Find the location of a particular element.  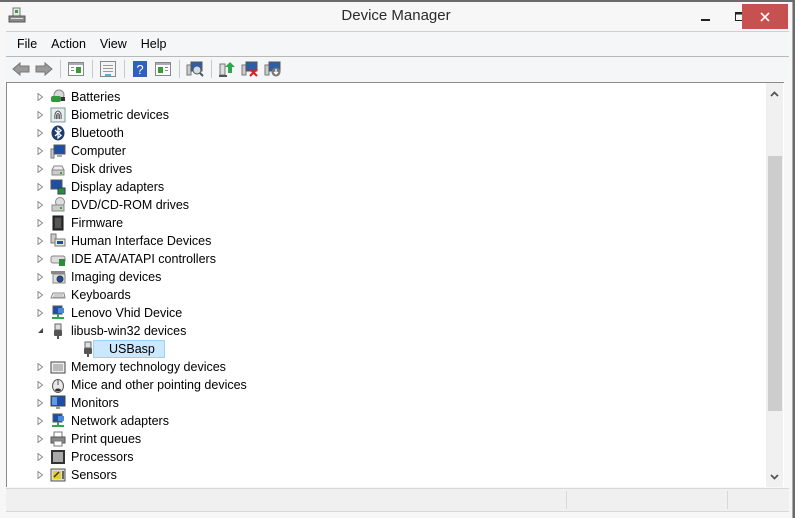

tree-category: Network adapters is located at coordinates (395, 421).